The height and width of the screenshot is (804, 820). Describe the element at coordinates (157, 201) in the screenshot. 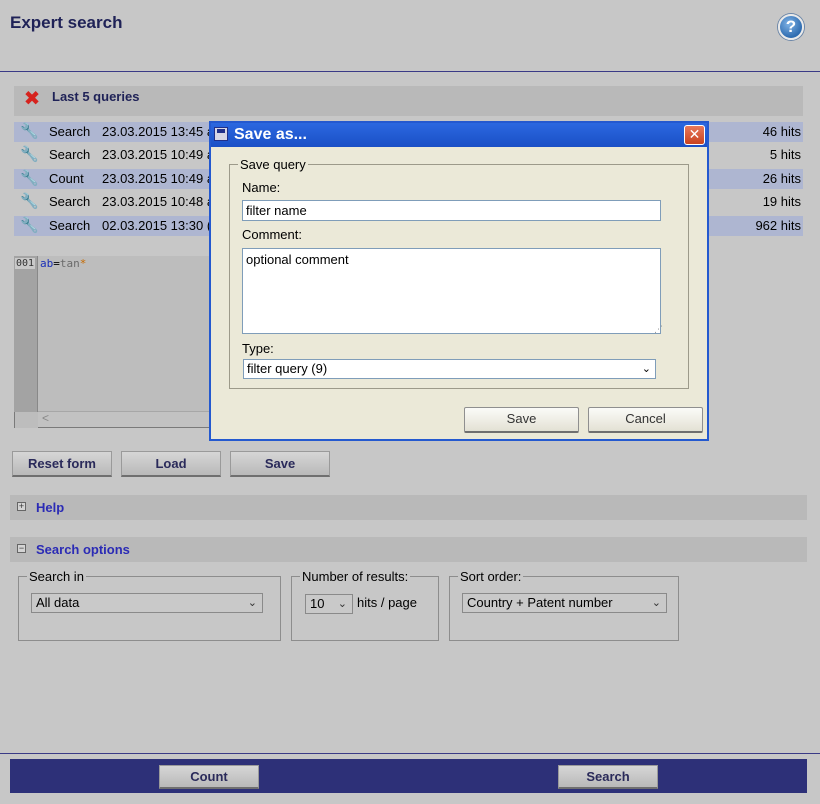

I see `query-date: 23.03.2015 10:48 a` at that location.